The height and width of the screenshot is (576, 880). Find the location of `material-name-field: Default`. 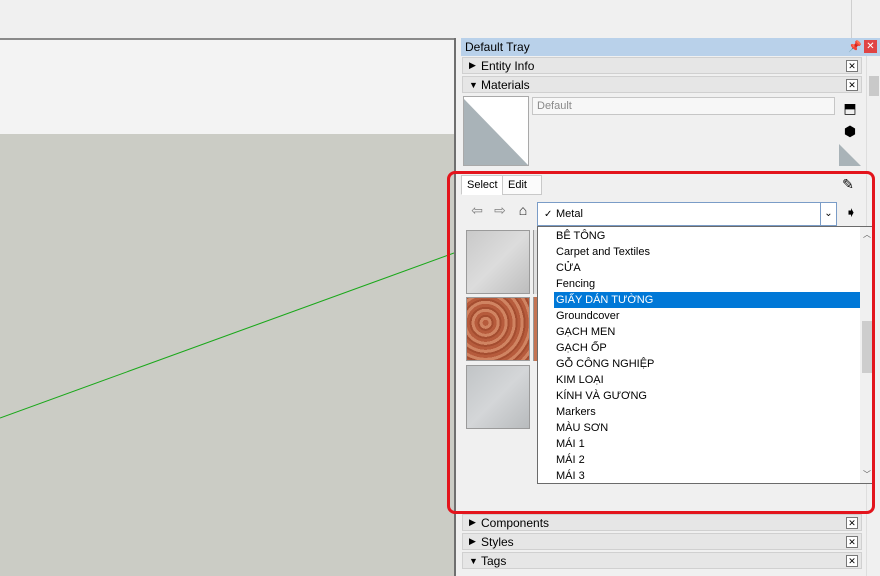

material-name-field: Default is located at coordinates (683, 106).